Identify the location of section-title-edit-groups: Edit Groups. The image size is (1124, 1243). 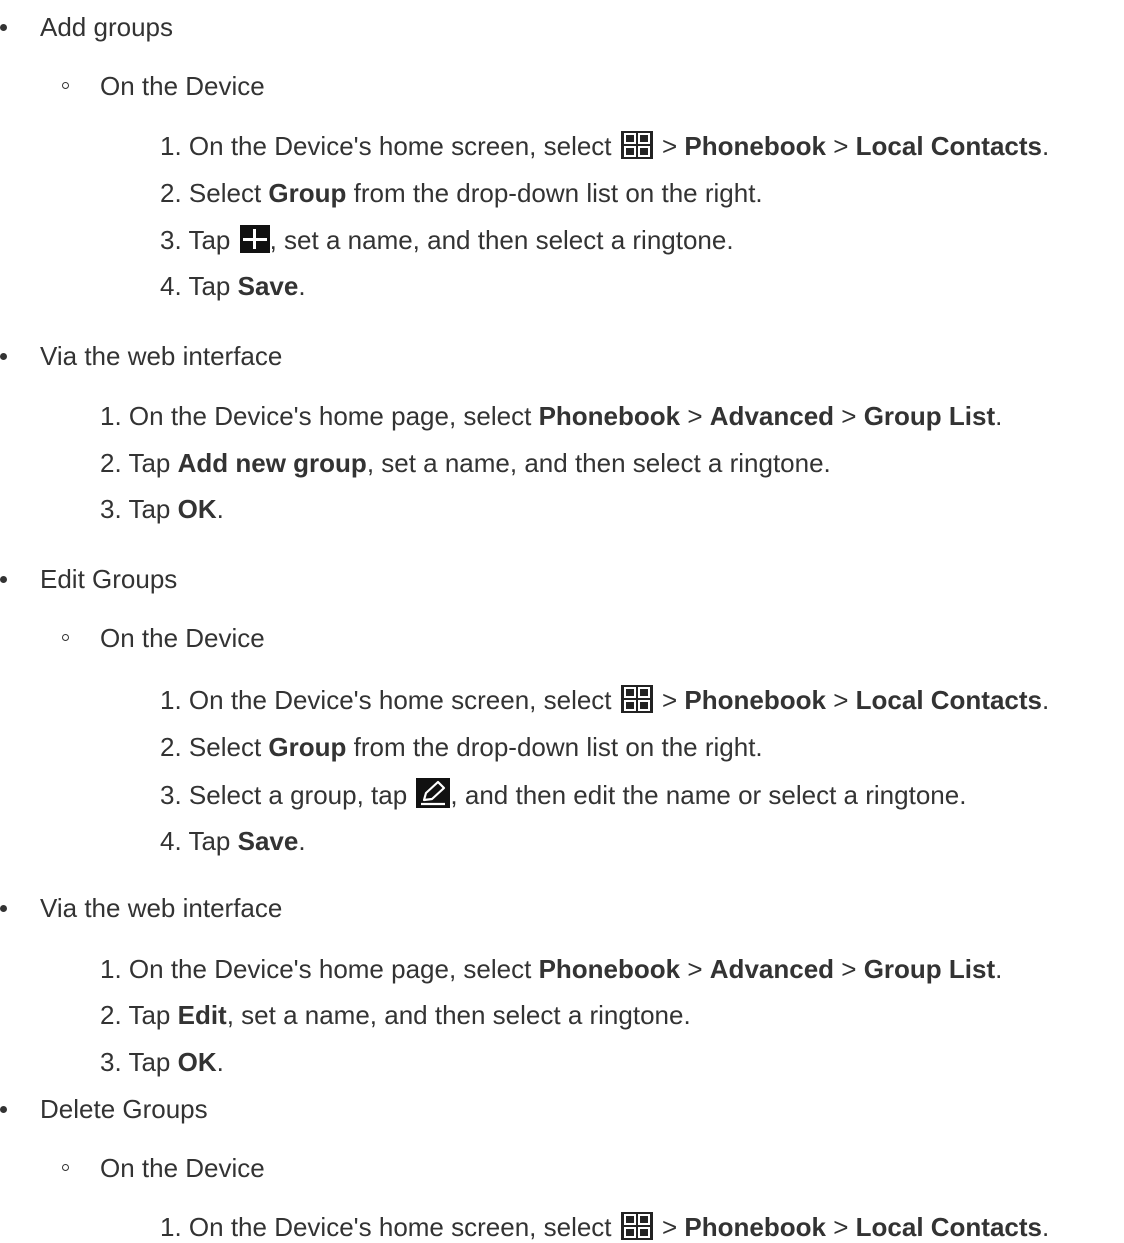
(88, 579).